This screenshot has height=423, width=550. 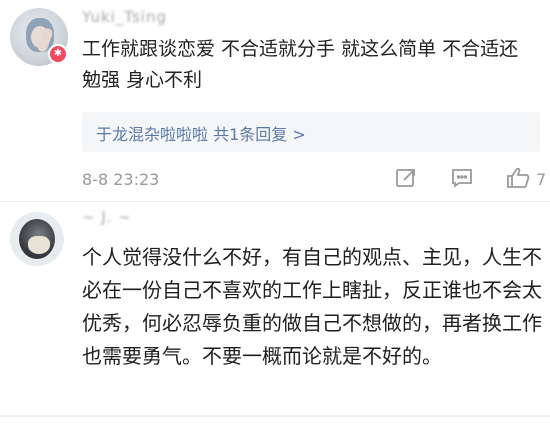 I want to click on comment-icon, so click(x=462, y=178).